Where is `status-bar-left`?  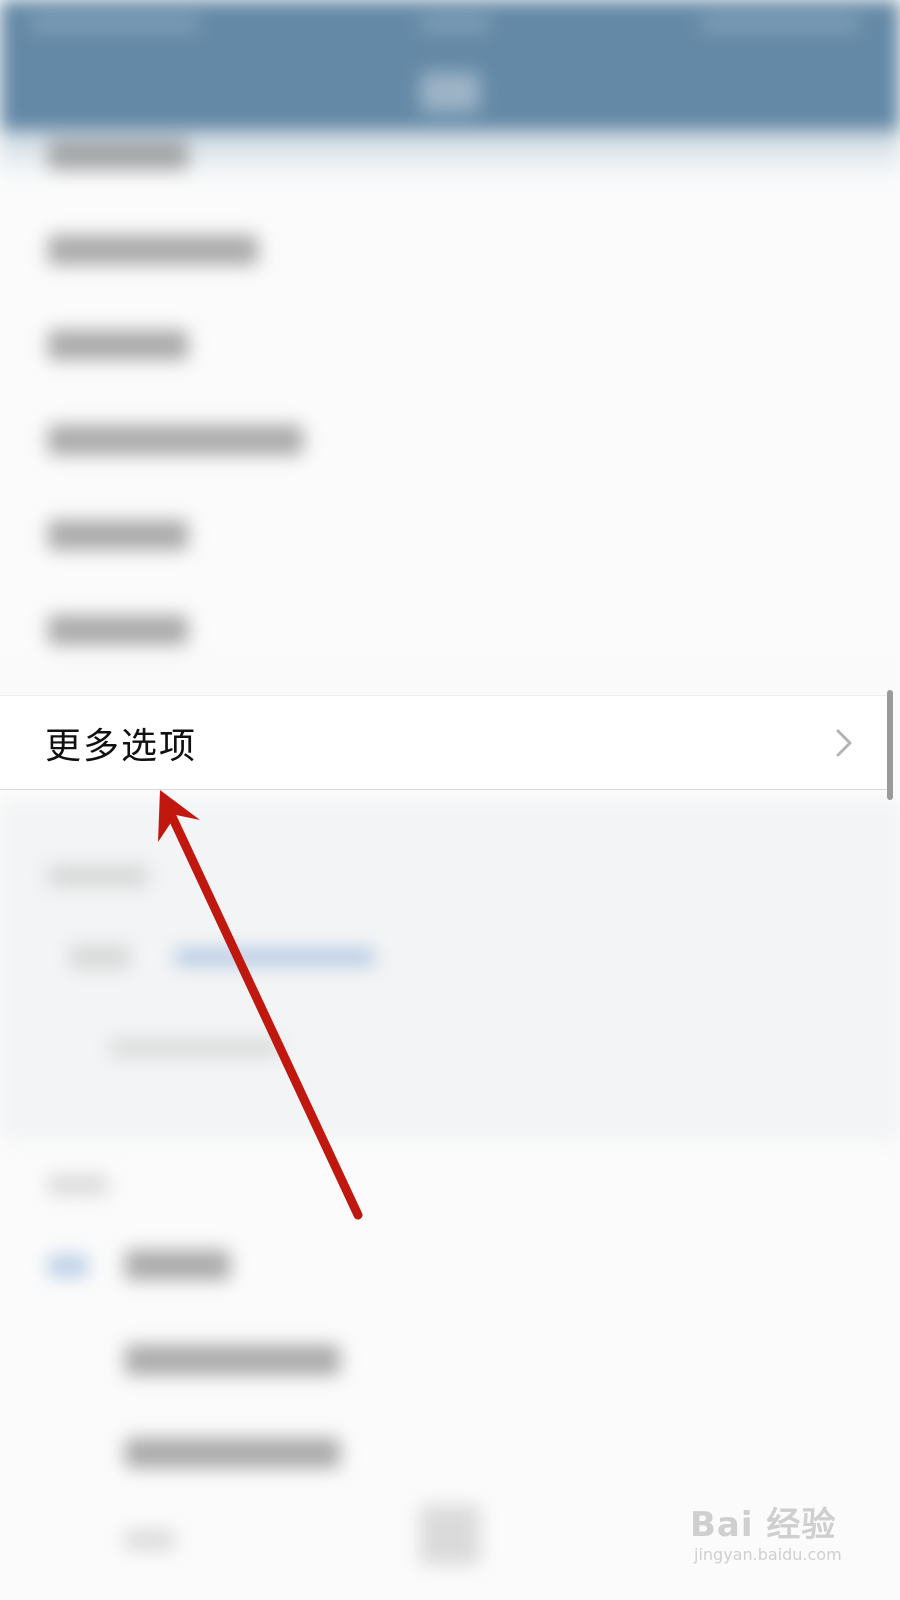
status-bar-left is located at coordinates (115, 24).